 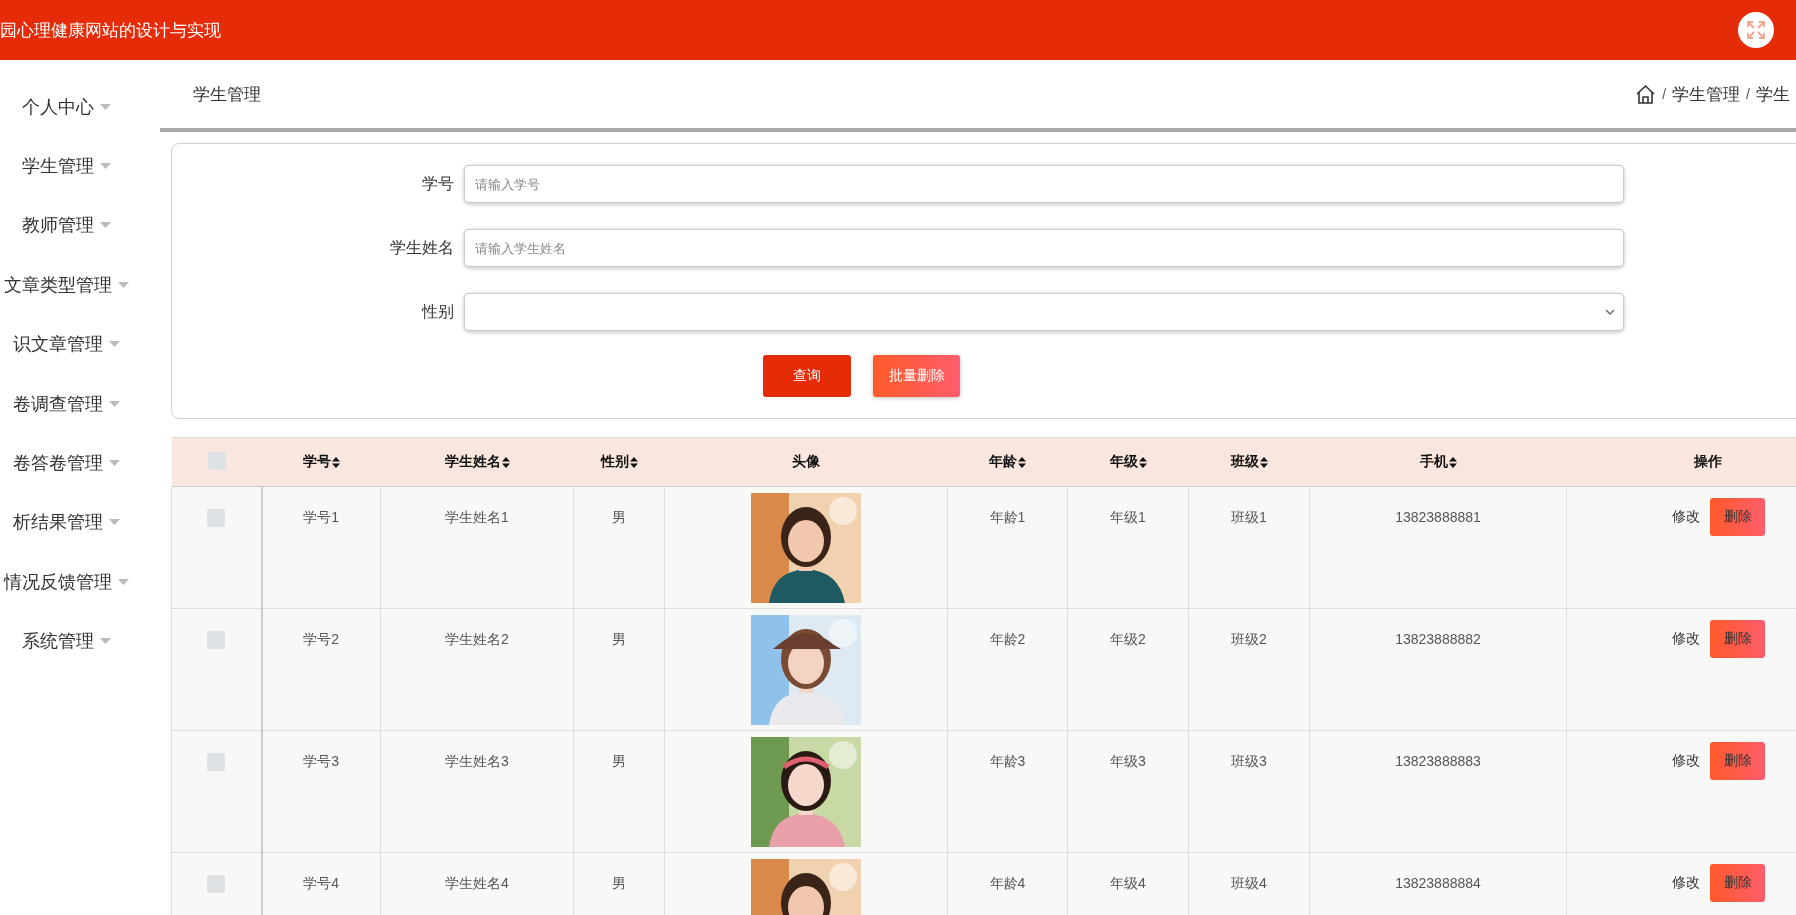 I want to click on table-cell: 年龄1, so click(x=1007, y=518).